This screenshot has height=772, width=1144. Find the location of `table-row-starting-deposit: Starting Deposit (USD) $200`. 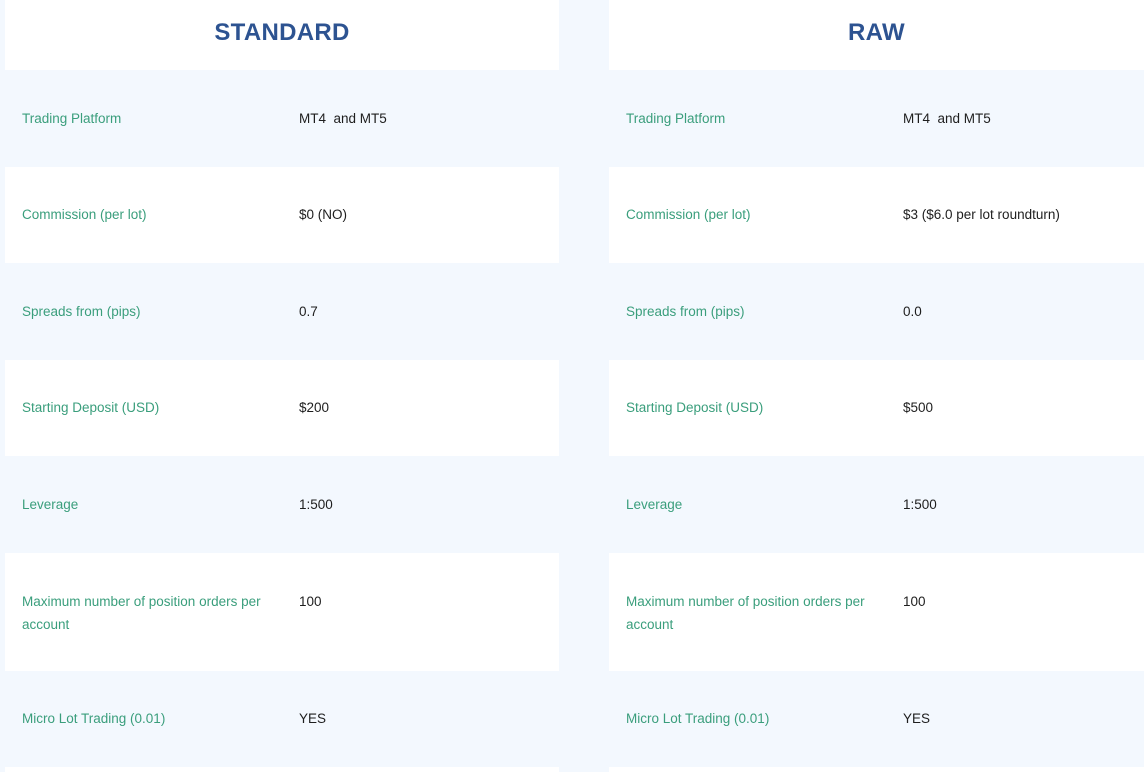

table-row-starting-deposit: Starting Deposit (USD) $200 is located at coordinates (282, 407).